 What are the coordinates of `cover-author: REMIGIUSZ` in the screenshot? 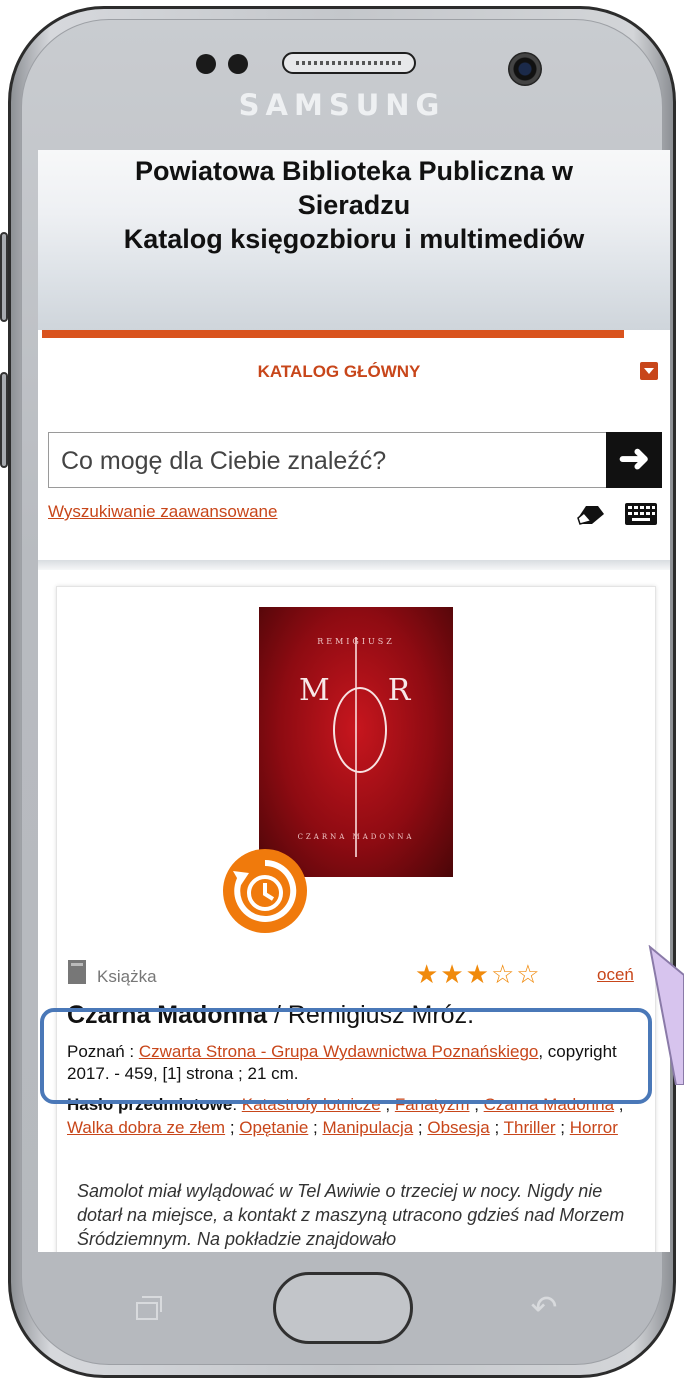 It's located at (356, 641).